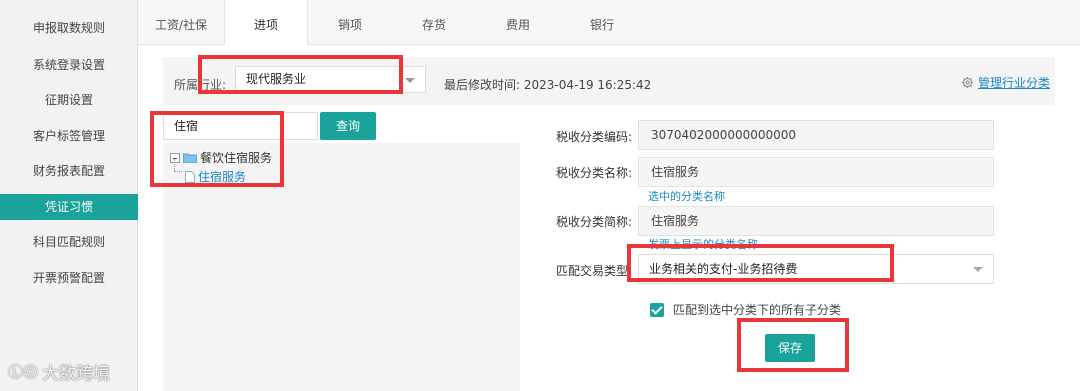 The image size is (1080, 391). Describe the element at coordinates (190, 176) in the screenshot. I see `document-icon` at that location.